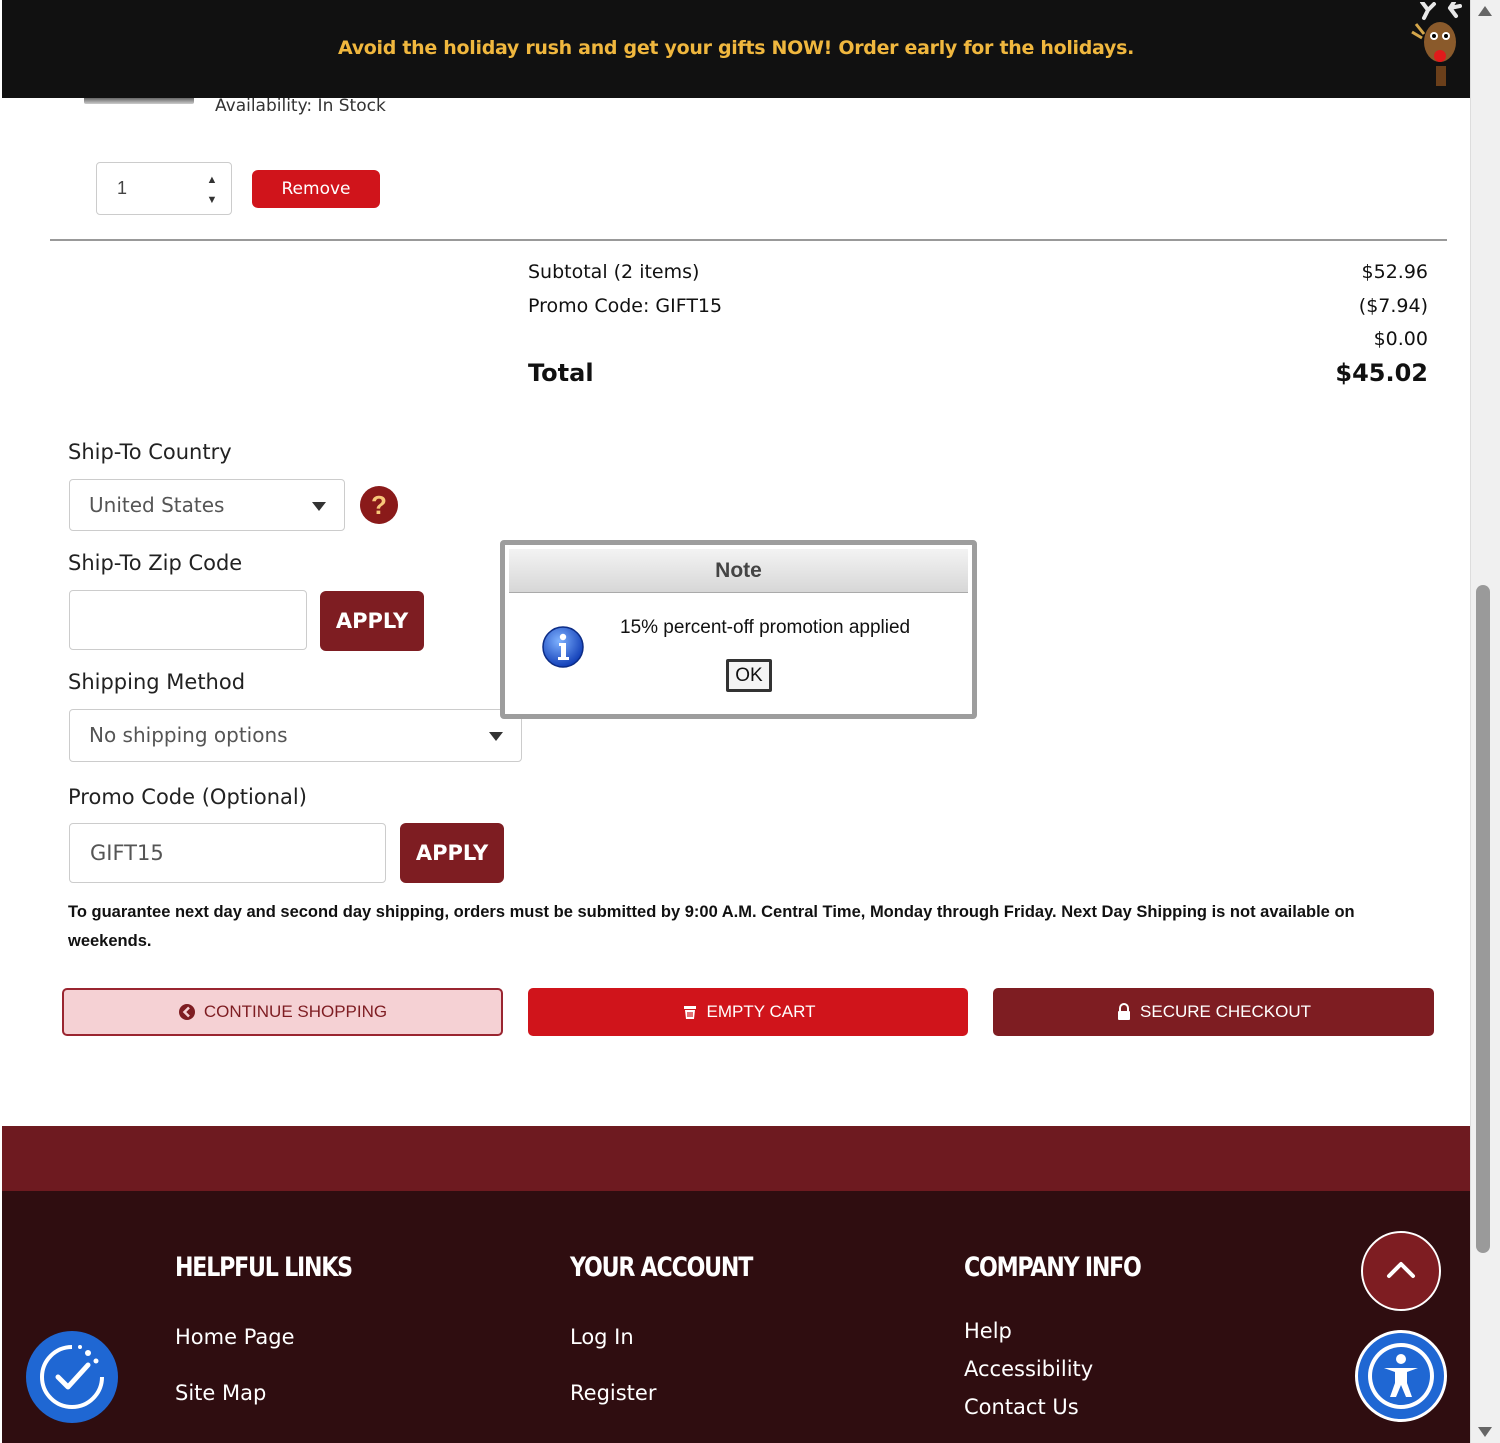  Describe the element at coordinates (1381, 373) in the screenshot. I see `total-value: $45.02` at that location.